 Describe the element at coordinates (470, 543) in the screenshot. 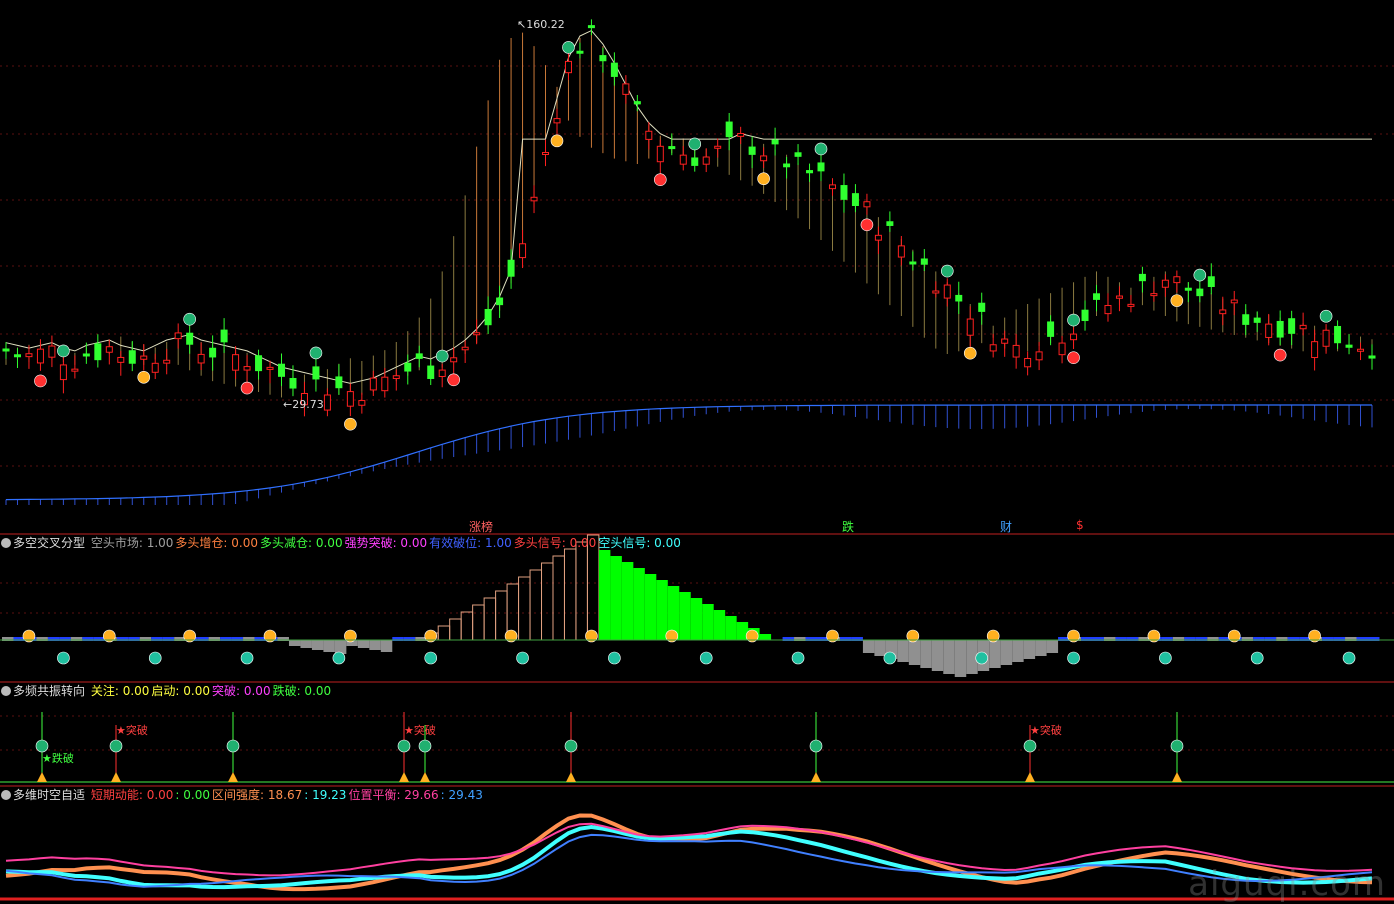

I see `indicator-4: 有效破位: 1.00` at that location.